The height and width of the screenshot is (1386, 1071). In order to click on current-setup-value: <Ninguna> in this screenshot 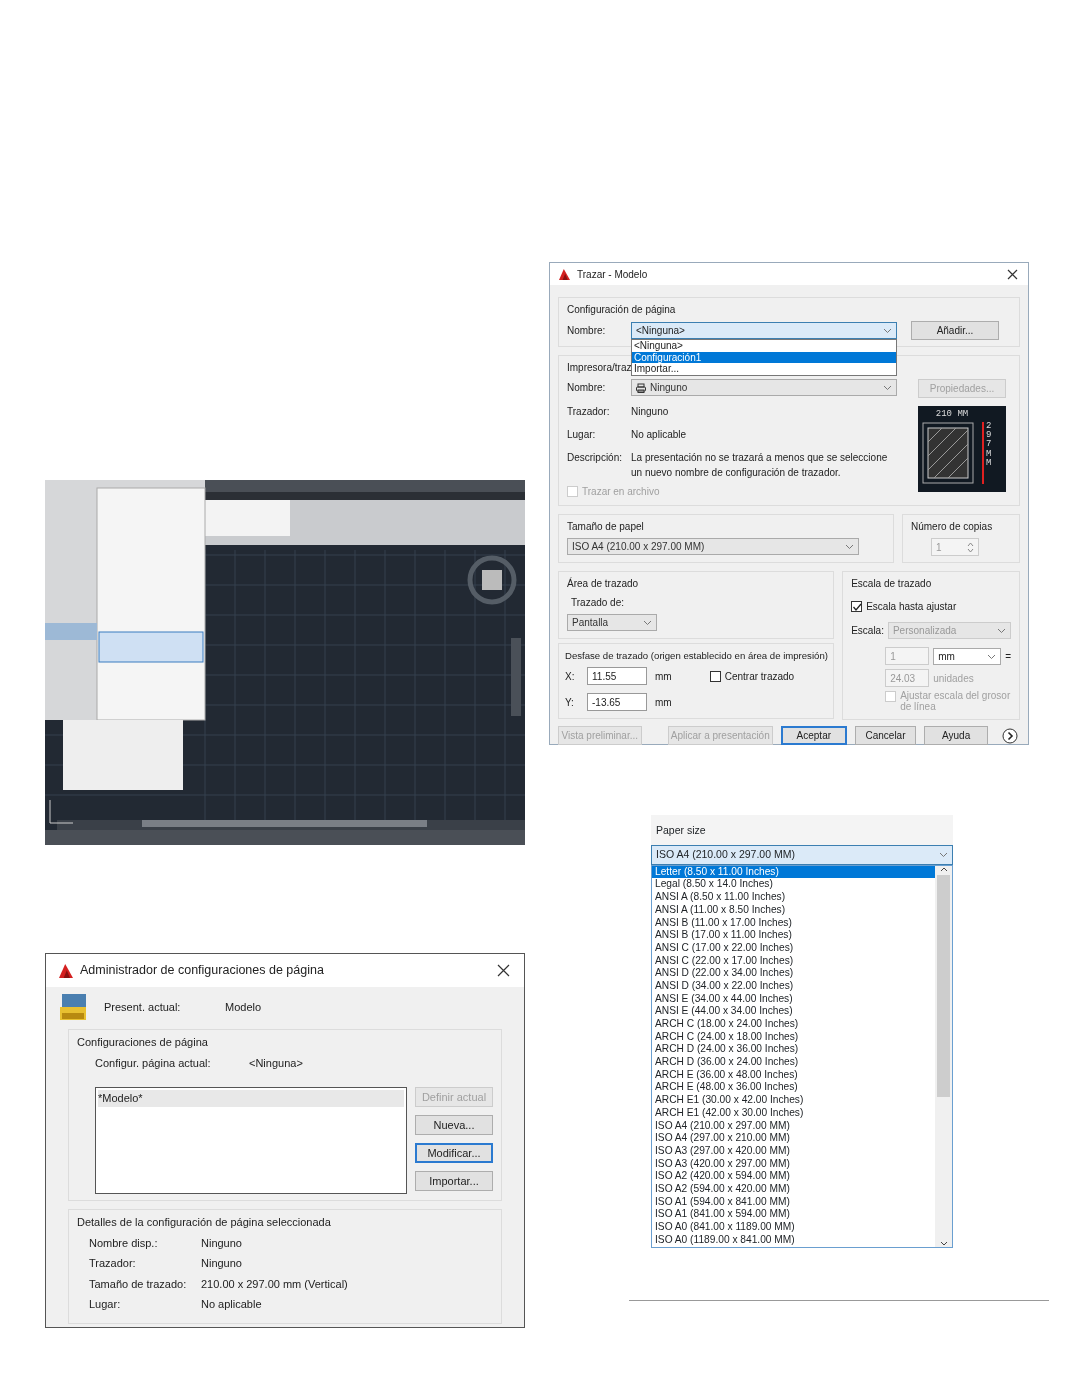, I will do `click(276, 1063)`.